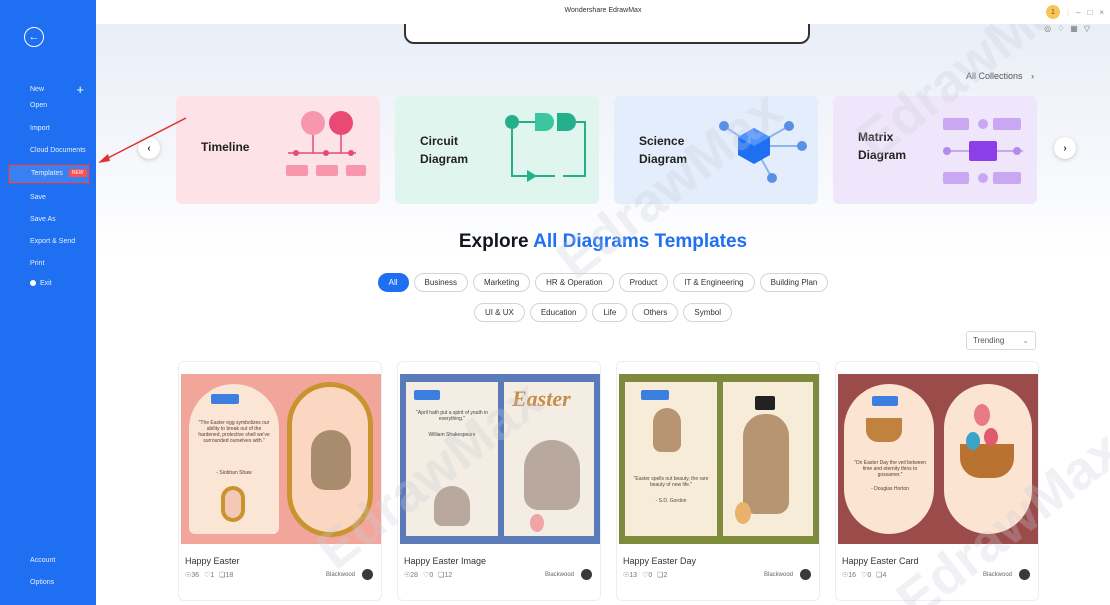 The height and width of the screenshot is (605, 1110). What do you see at coordinates (989, 340) in the screenshot?
I see `sort-value: Trending` at bounding box center [989, 340].